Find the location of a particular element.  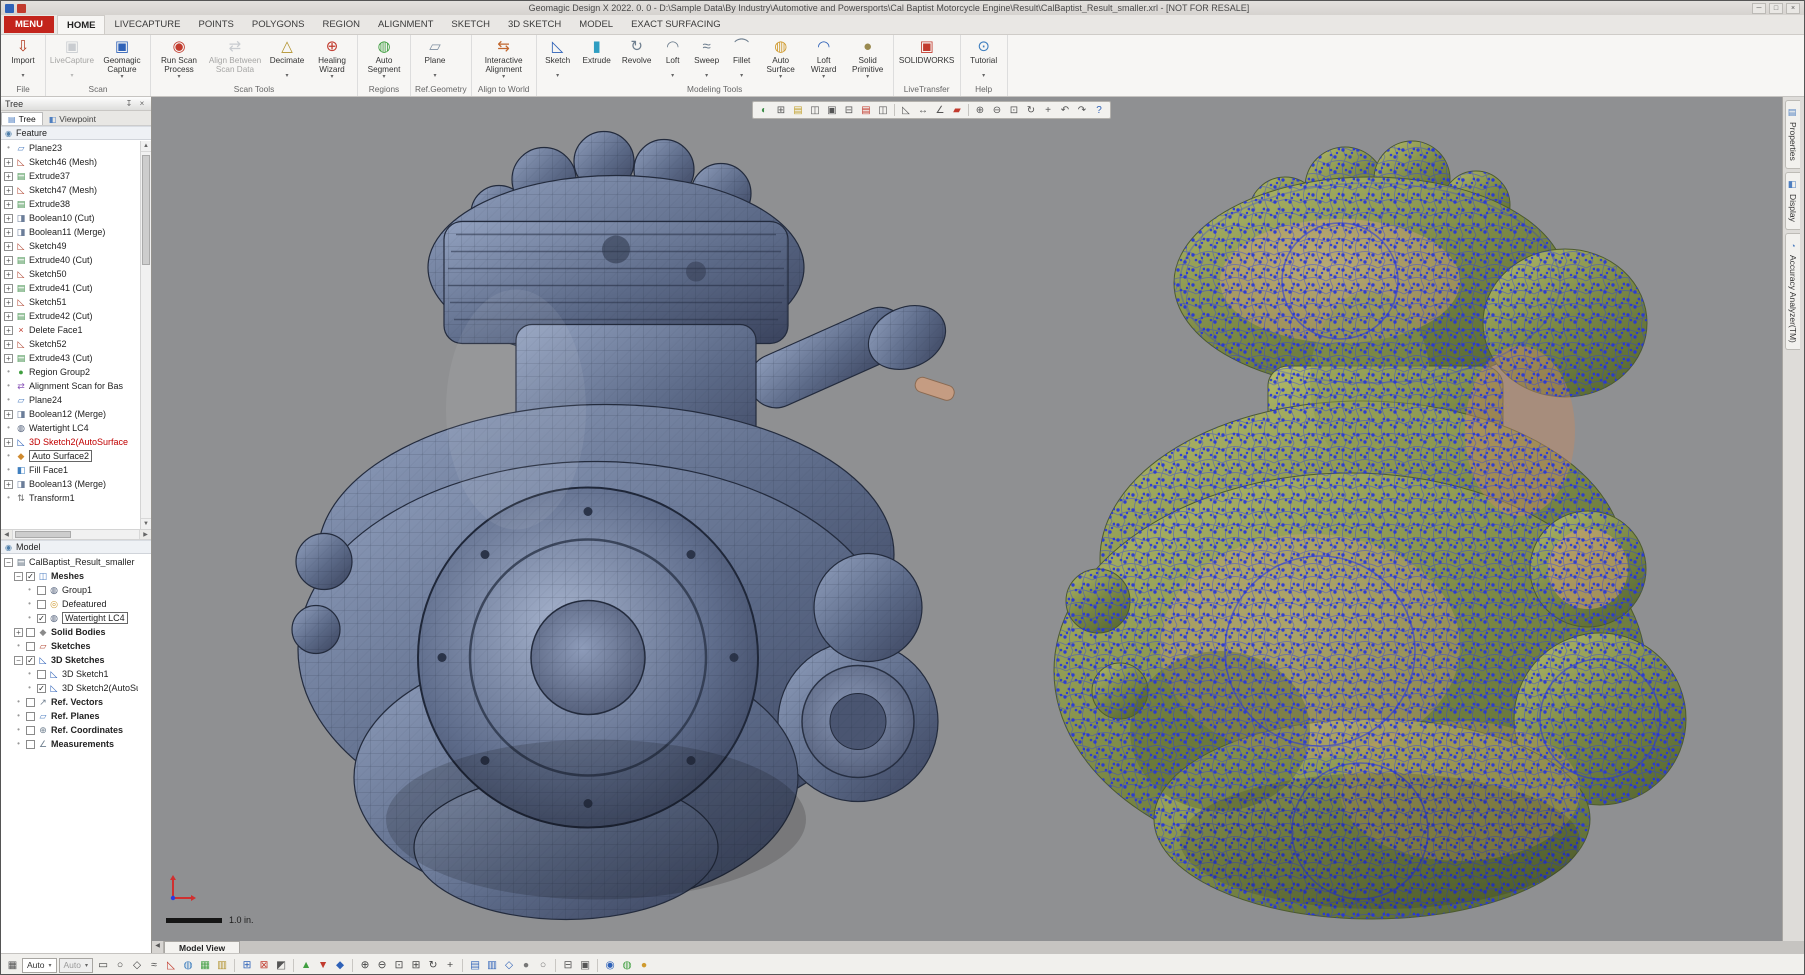

scroll-up-icon: ▲ is located at coordinates (146, 146).